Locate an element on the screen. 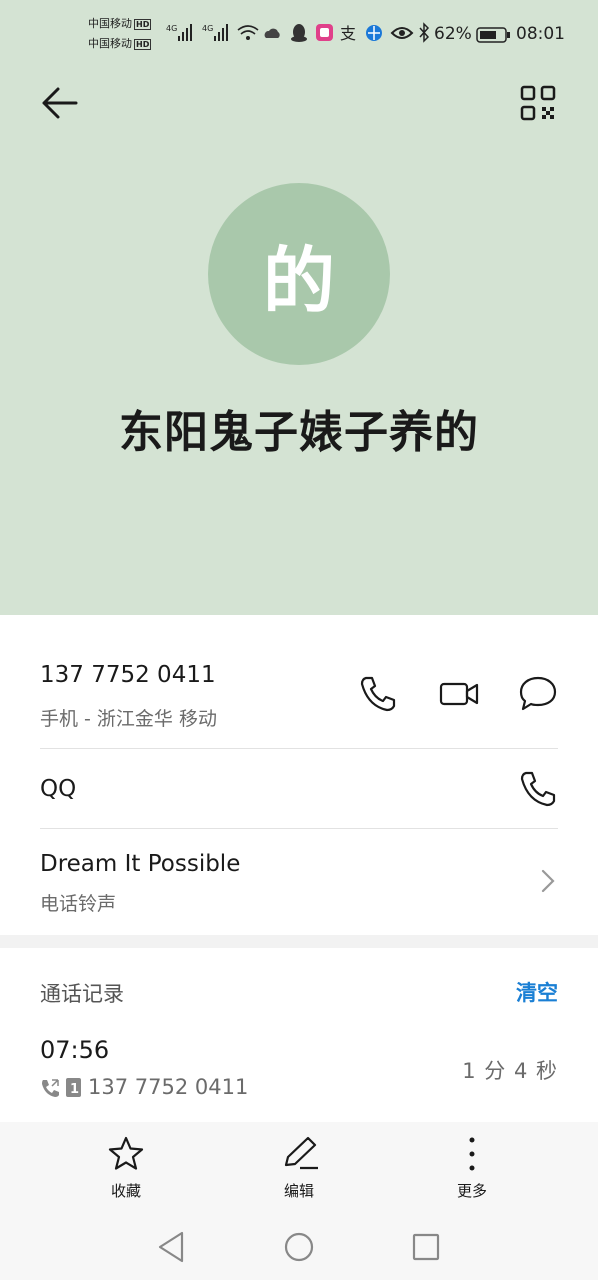 Image resolution: width=598 pixels, height=1280 pixels. video-call-button is located at coordinates (460, 694).